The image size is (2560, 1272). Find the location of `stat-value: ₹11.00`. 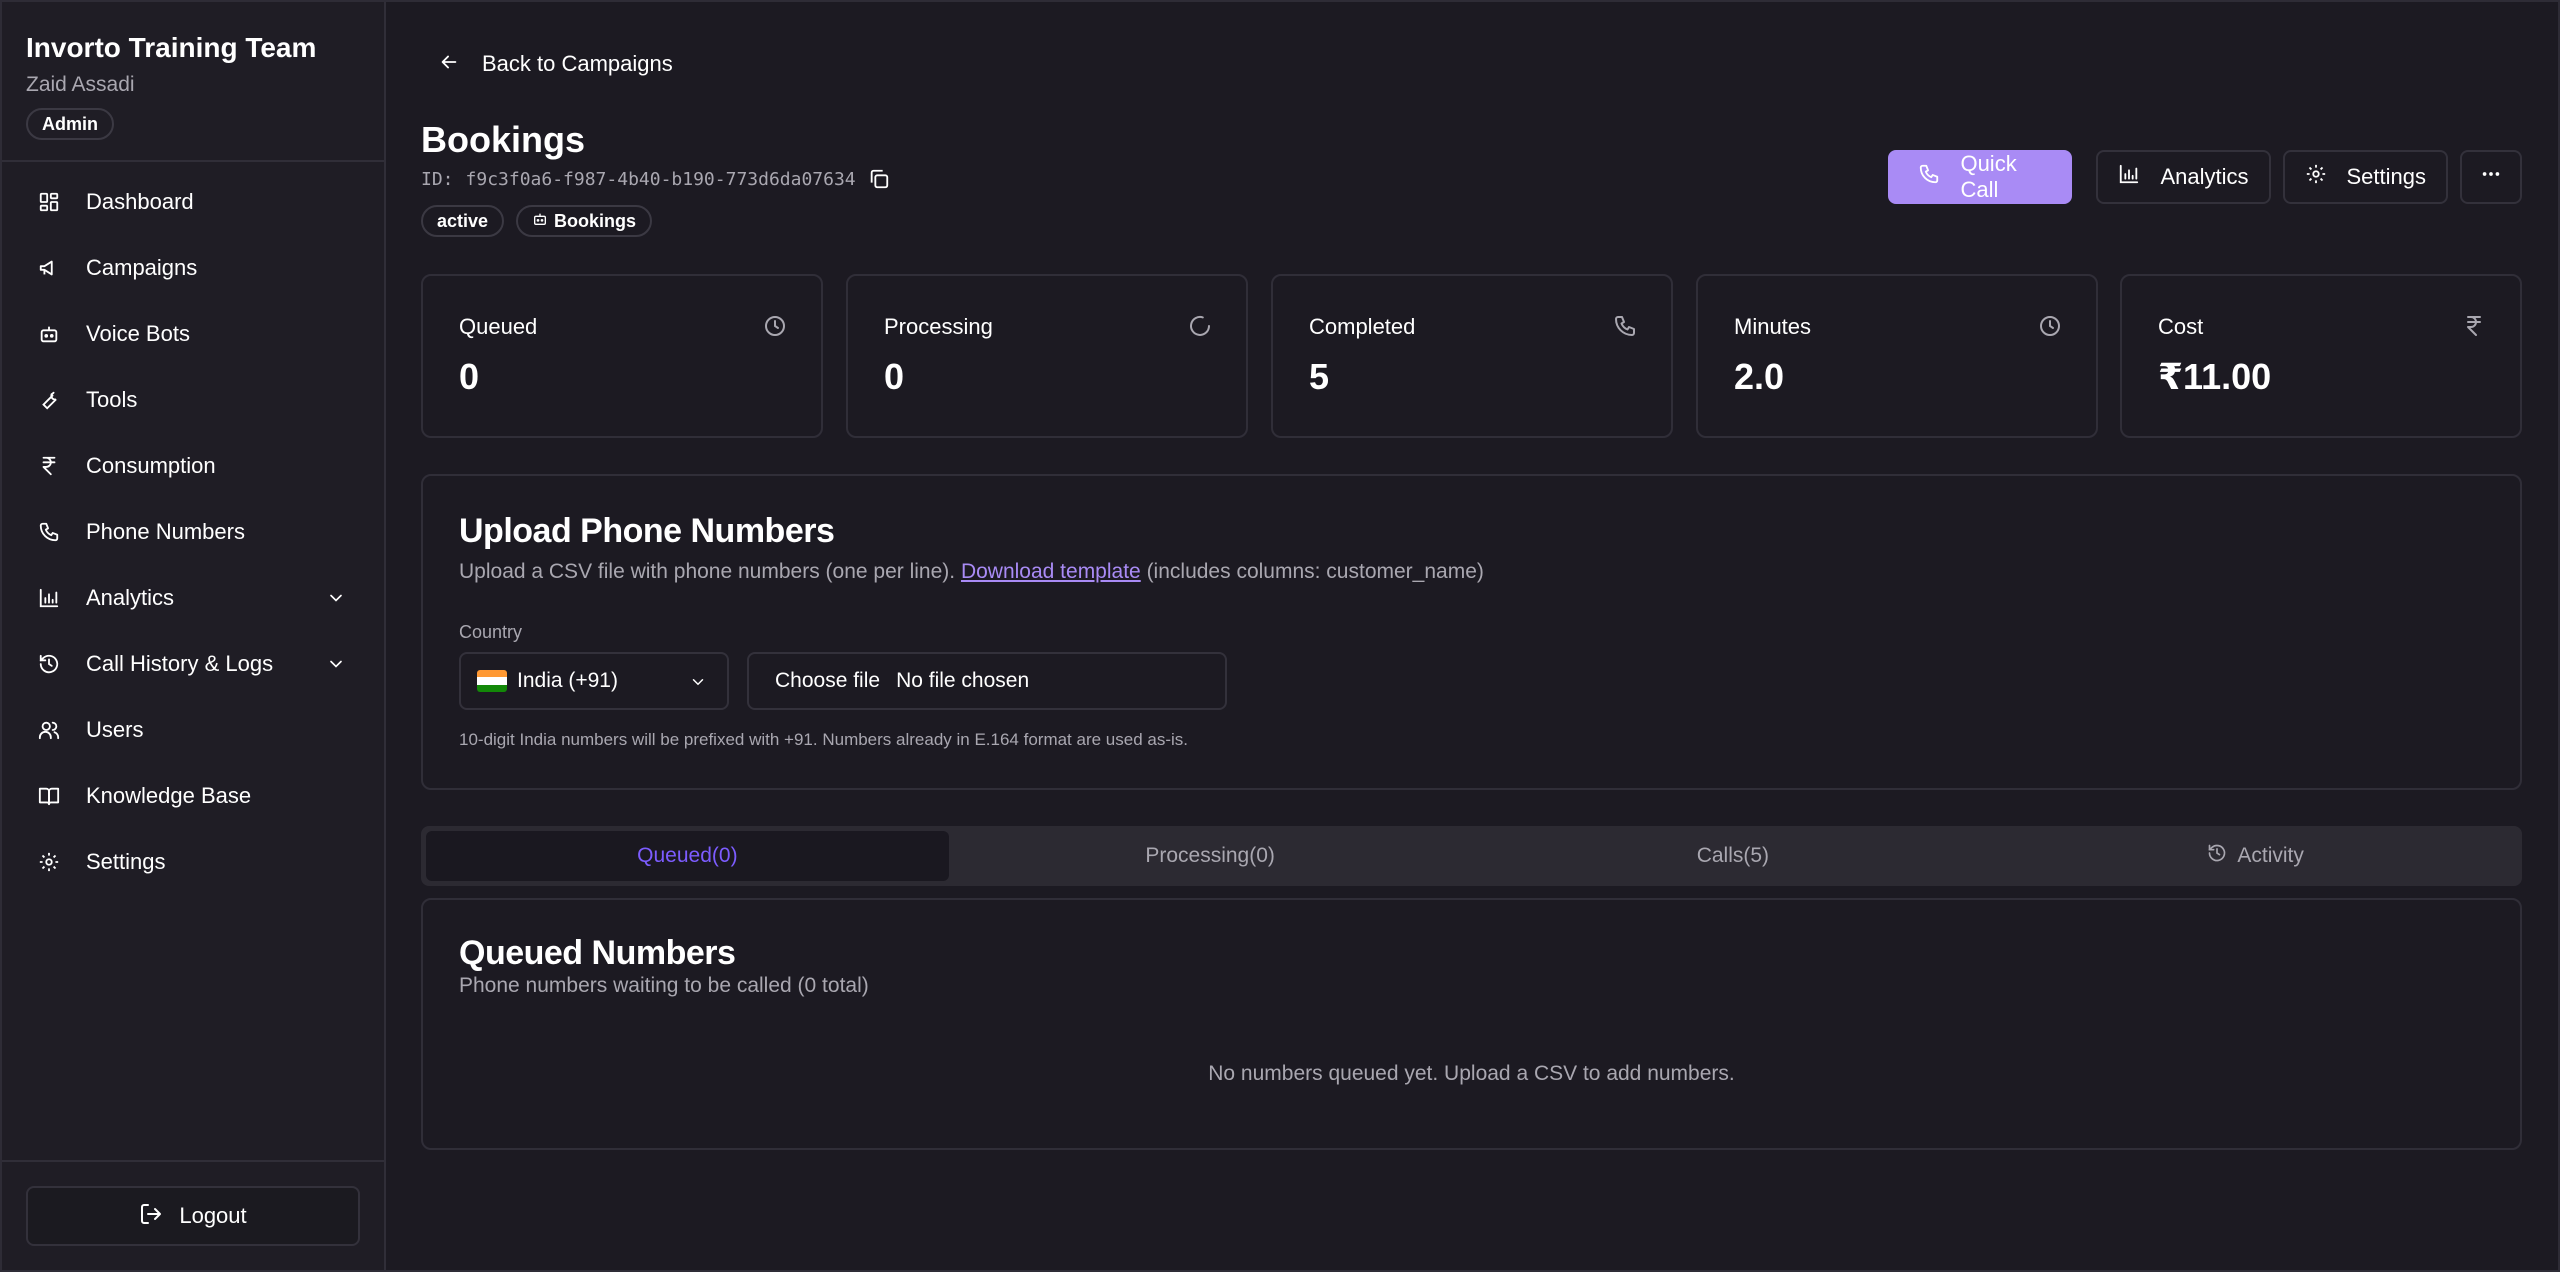

stat-value: ₹11.00 is located at coordinates (2215, 376).